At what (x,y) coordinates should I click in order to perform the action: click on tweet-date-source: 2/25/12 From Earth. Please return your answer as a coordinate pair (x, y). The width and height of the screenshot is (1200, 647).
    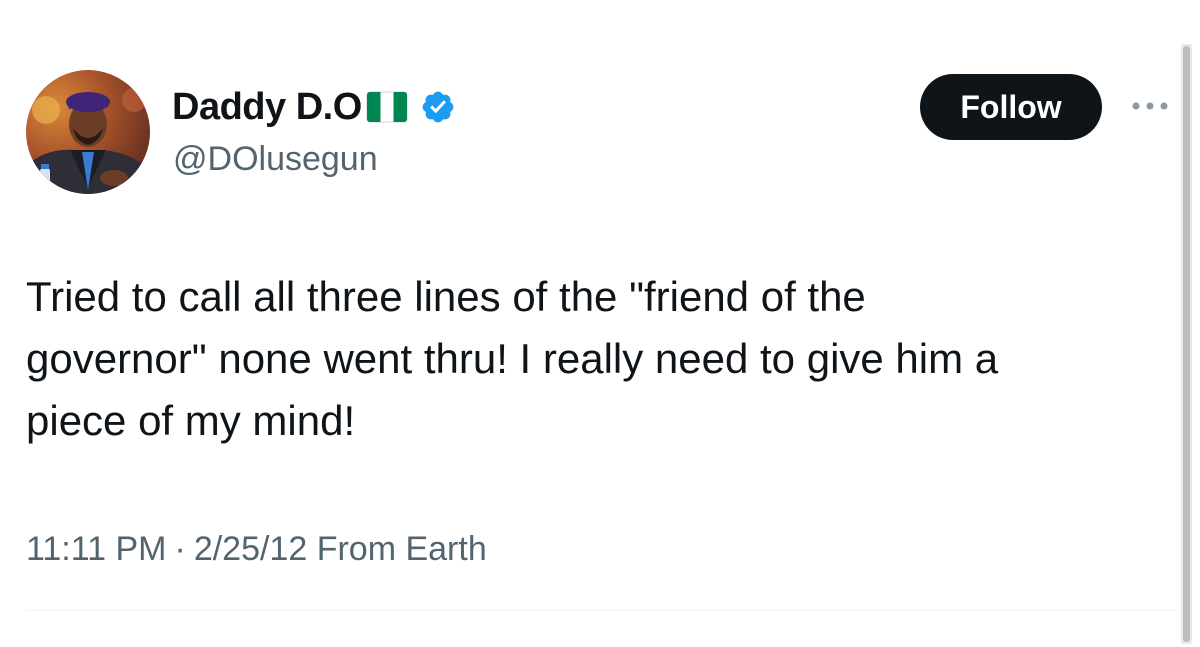
    Looking at the image, I should click on (340, 549).